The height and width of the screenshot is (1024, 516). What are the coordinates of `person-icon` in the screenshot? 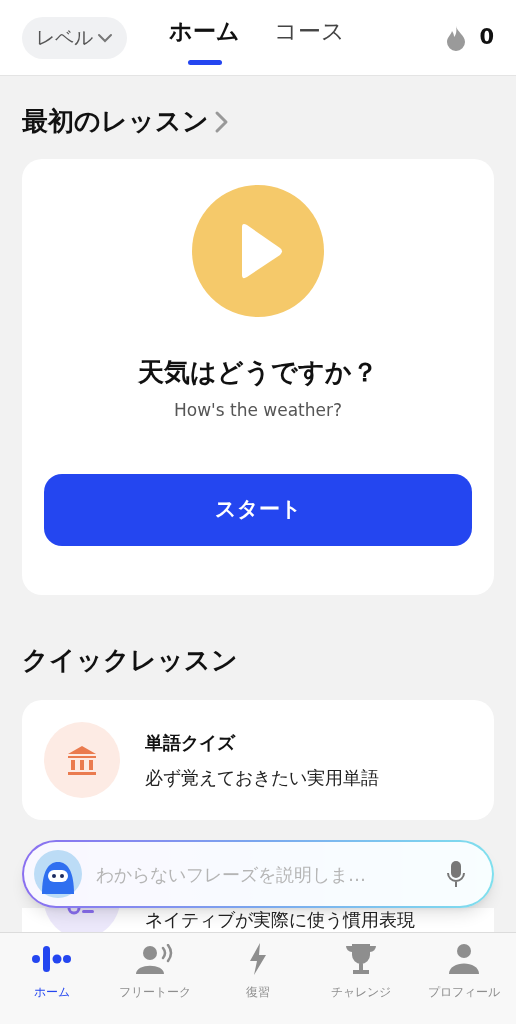 It's located at (464, 959).